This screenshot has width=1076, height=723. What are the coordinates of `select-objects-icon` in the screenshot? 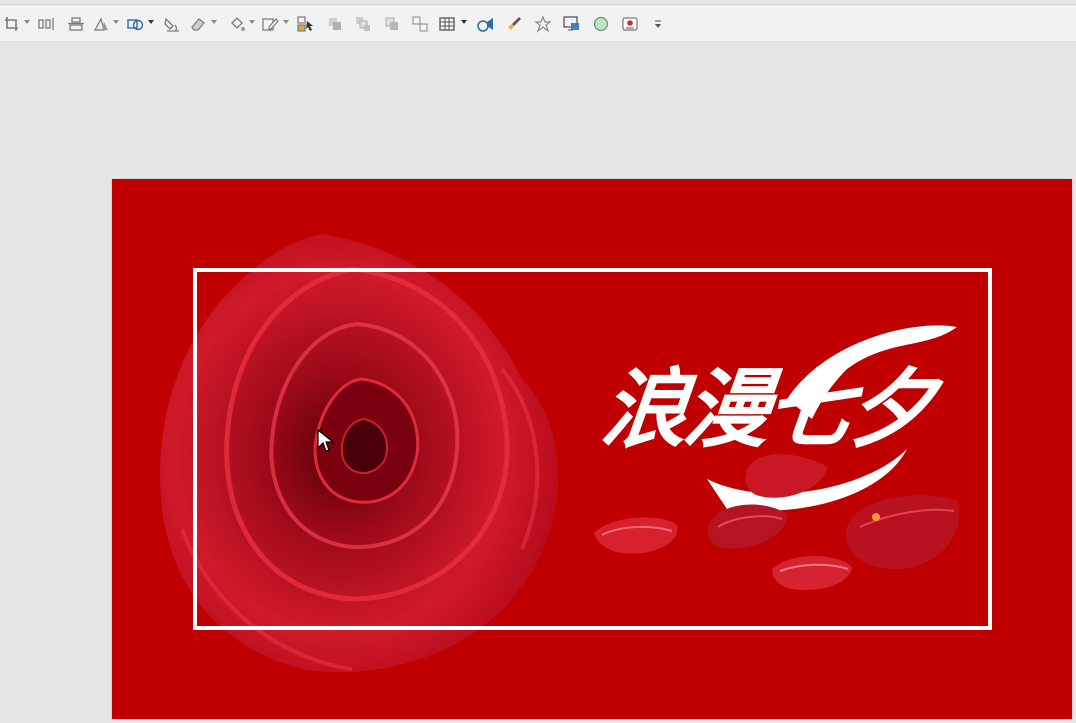 It's located at (306, 24).